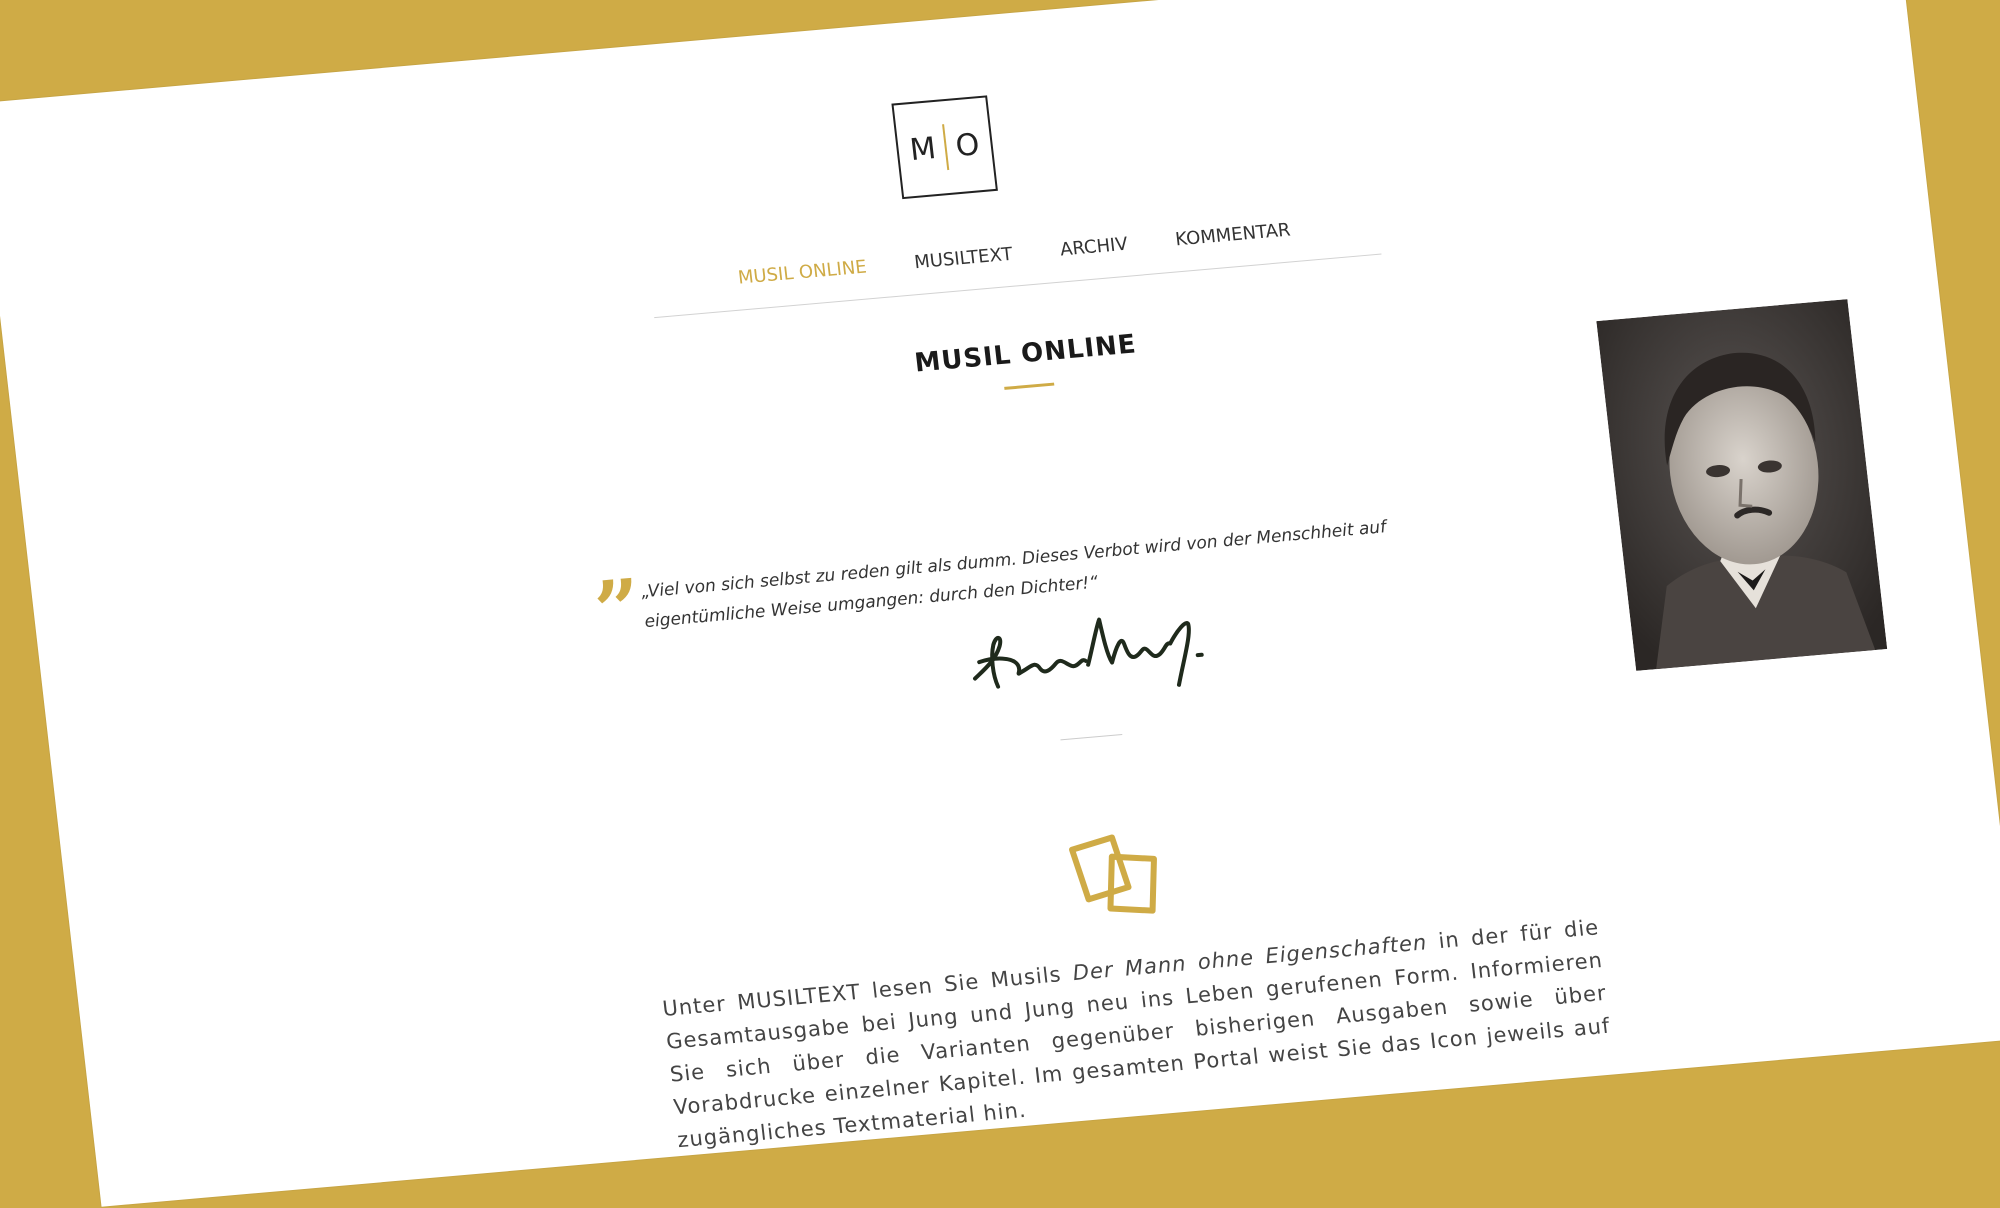 Image resolution: width=2000 pixels, height=1208 pixels. I want to click on logo-divider, so click(946, 147).